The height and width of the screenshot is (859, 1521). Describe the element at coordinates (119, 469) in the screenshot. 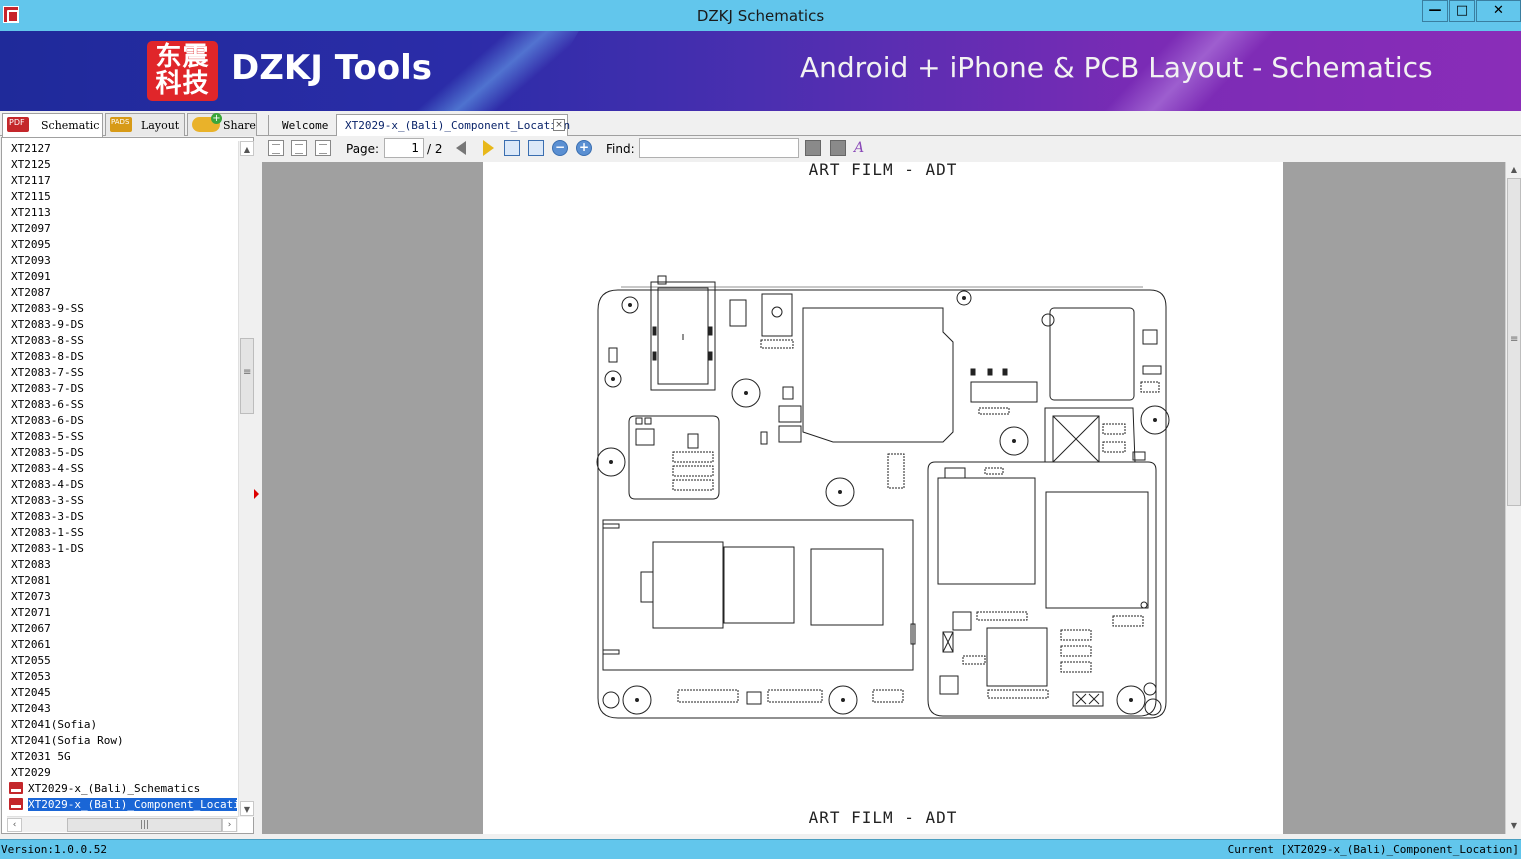

I see `list-item: XT2083-4-SS` at that location.